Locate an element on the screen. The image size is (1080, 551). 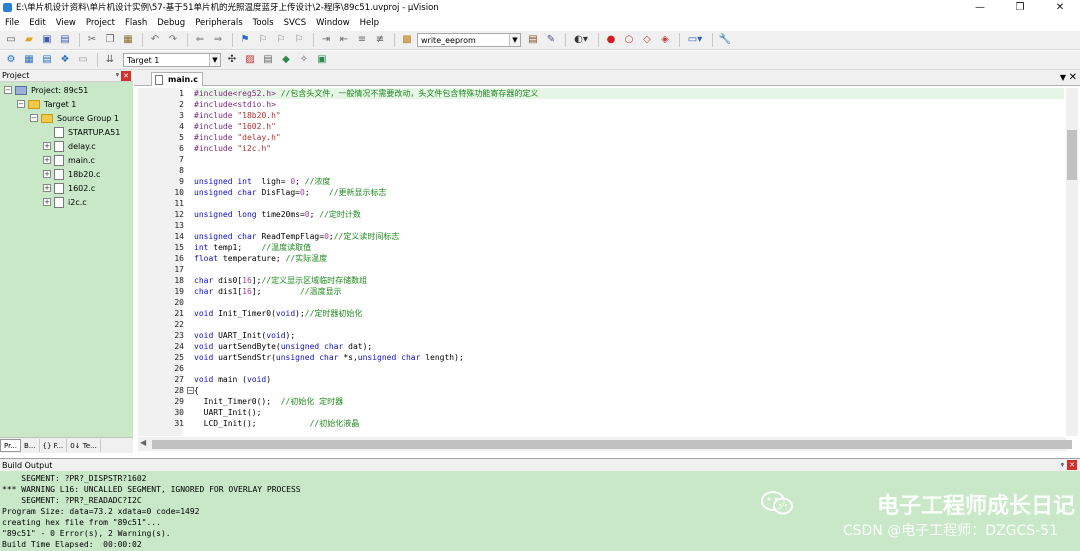
breakpoint-disable-icon: ○ is located at coordinates (629, 40).